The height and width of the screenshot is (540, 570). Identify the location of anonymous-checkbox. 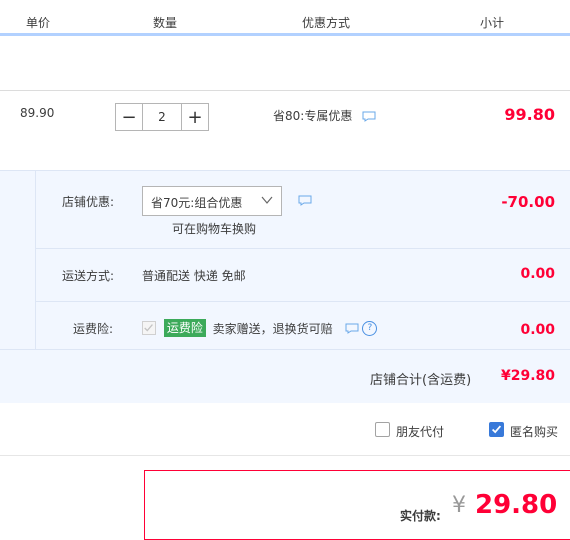
(496, 429).